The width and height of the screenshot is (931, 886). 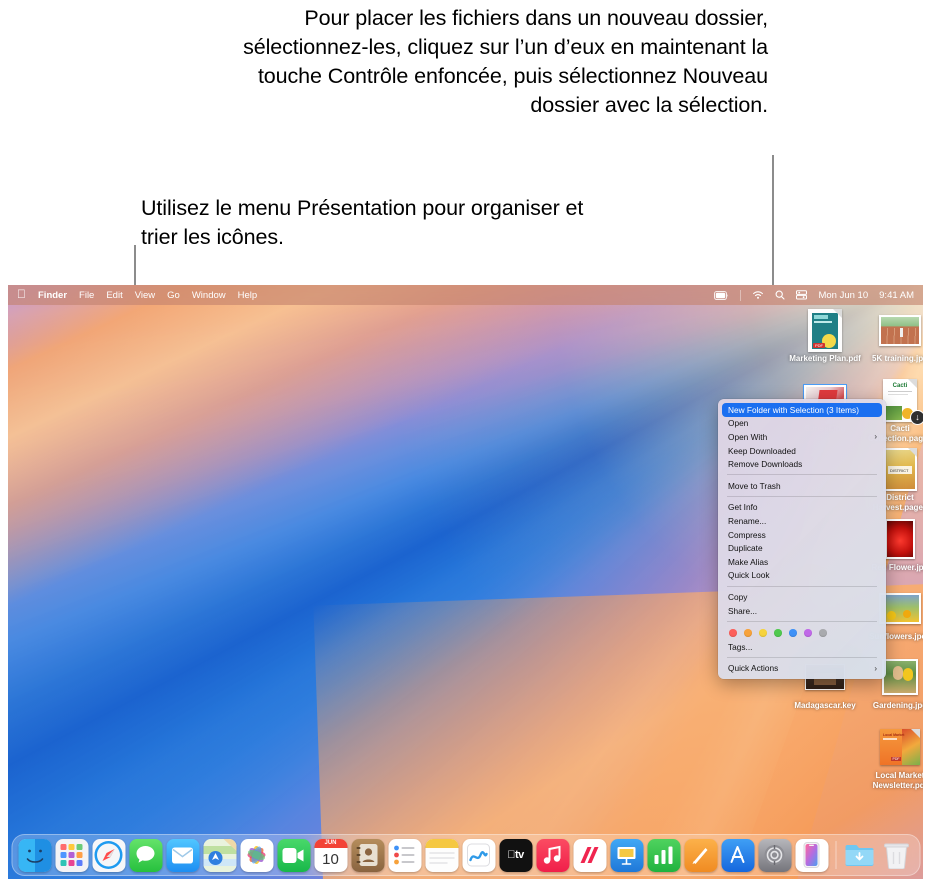 What do you see at coordinates (802, 668) in the screenshot?
I see `menu-item-quick-actions: Quick Actions ›` at bounding box center [802, 668].